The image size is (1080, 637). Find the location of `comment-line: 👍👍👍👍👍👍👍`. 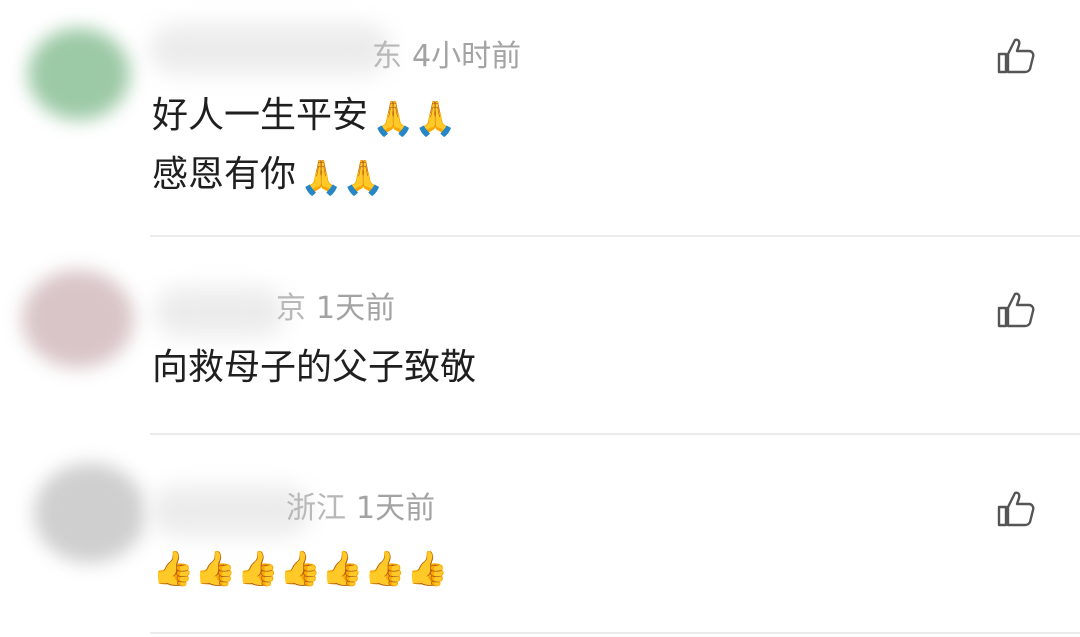

comment-line: 👍👍👍👍👍👍👍 is located at coordinates (300, 567).